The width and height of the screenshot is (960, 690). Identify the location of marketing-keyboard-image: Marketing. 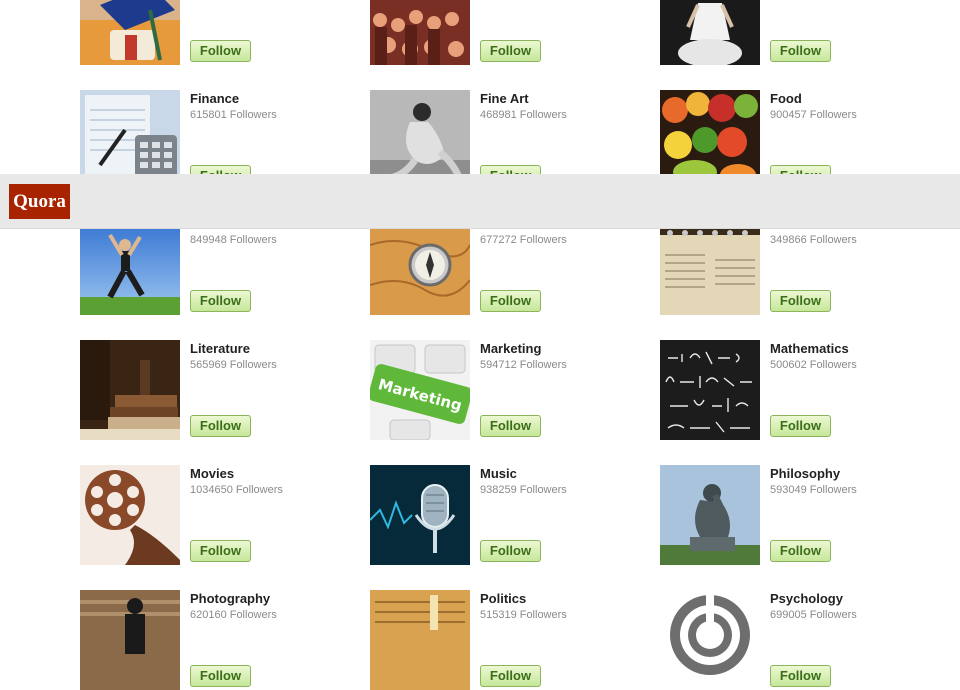
(420, 390).